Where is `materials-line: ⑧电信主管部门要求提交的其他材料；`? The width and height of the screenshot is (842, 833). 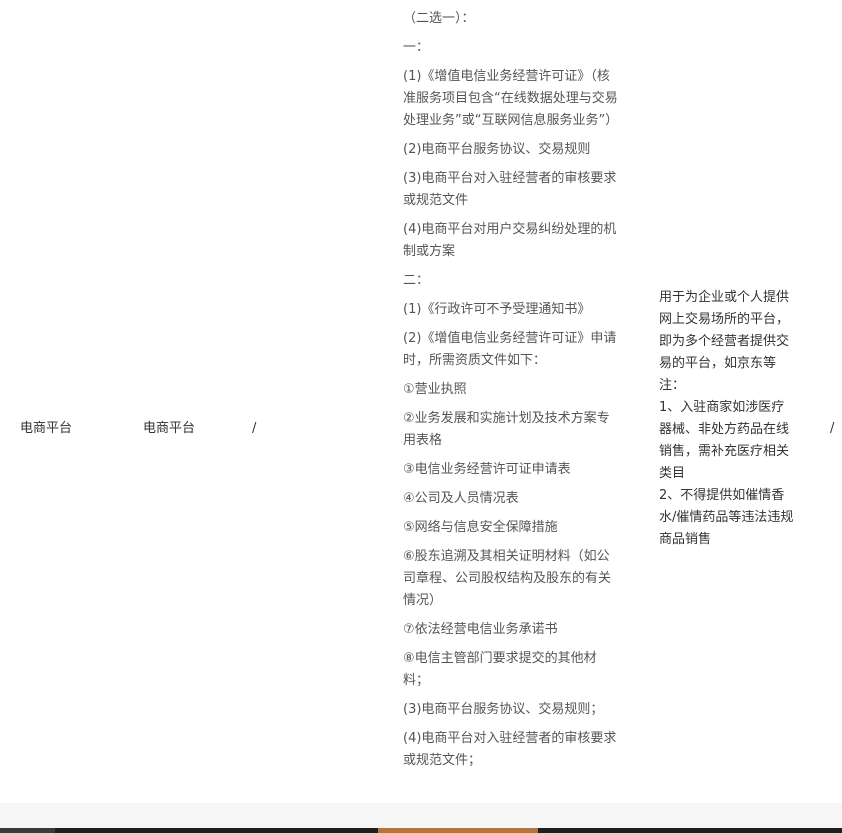
materials-line: ⑧电信主管部门要求提交的其他材料； is located at coordinates (500, 669).